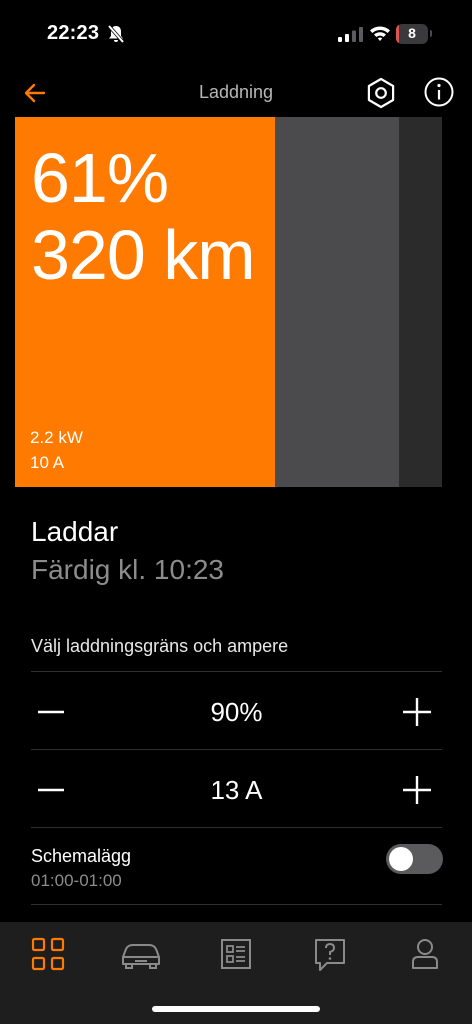 Image resolution: width=472 pixels, height=1024 pixels. Describe the element at coordinates (236, 954) in the screenshot. I see `list-icon` at that location.